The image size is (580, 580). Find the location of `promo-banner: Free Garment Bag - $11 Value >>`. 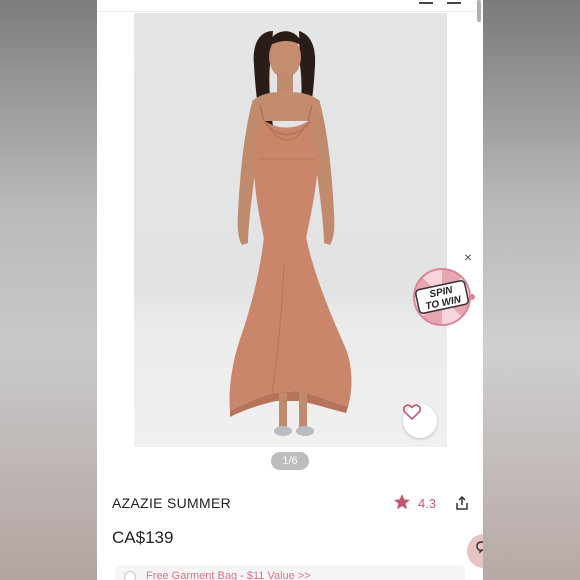

promo-banner: Free Garment Bag - $11 Value >> is located at coordinates (290, 572).